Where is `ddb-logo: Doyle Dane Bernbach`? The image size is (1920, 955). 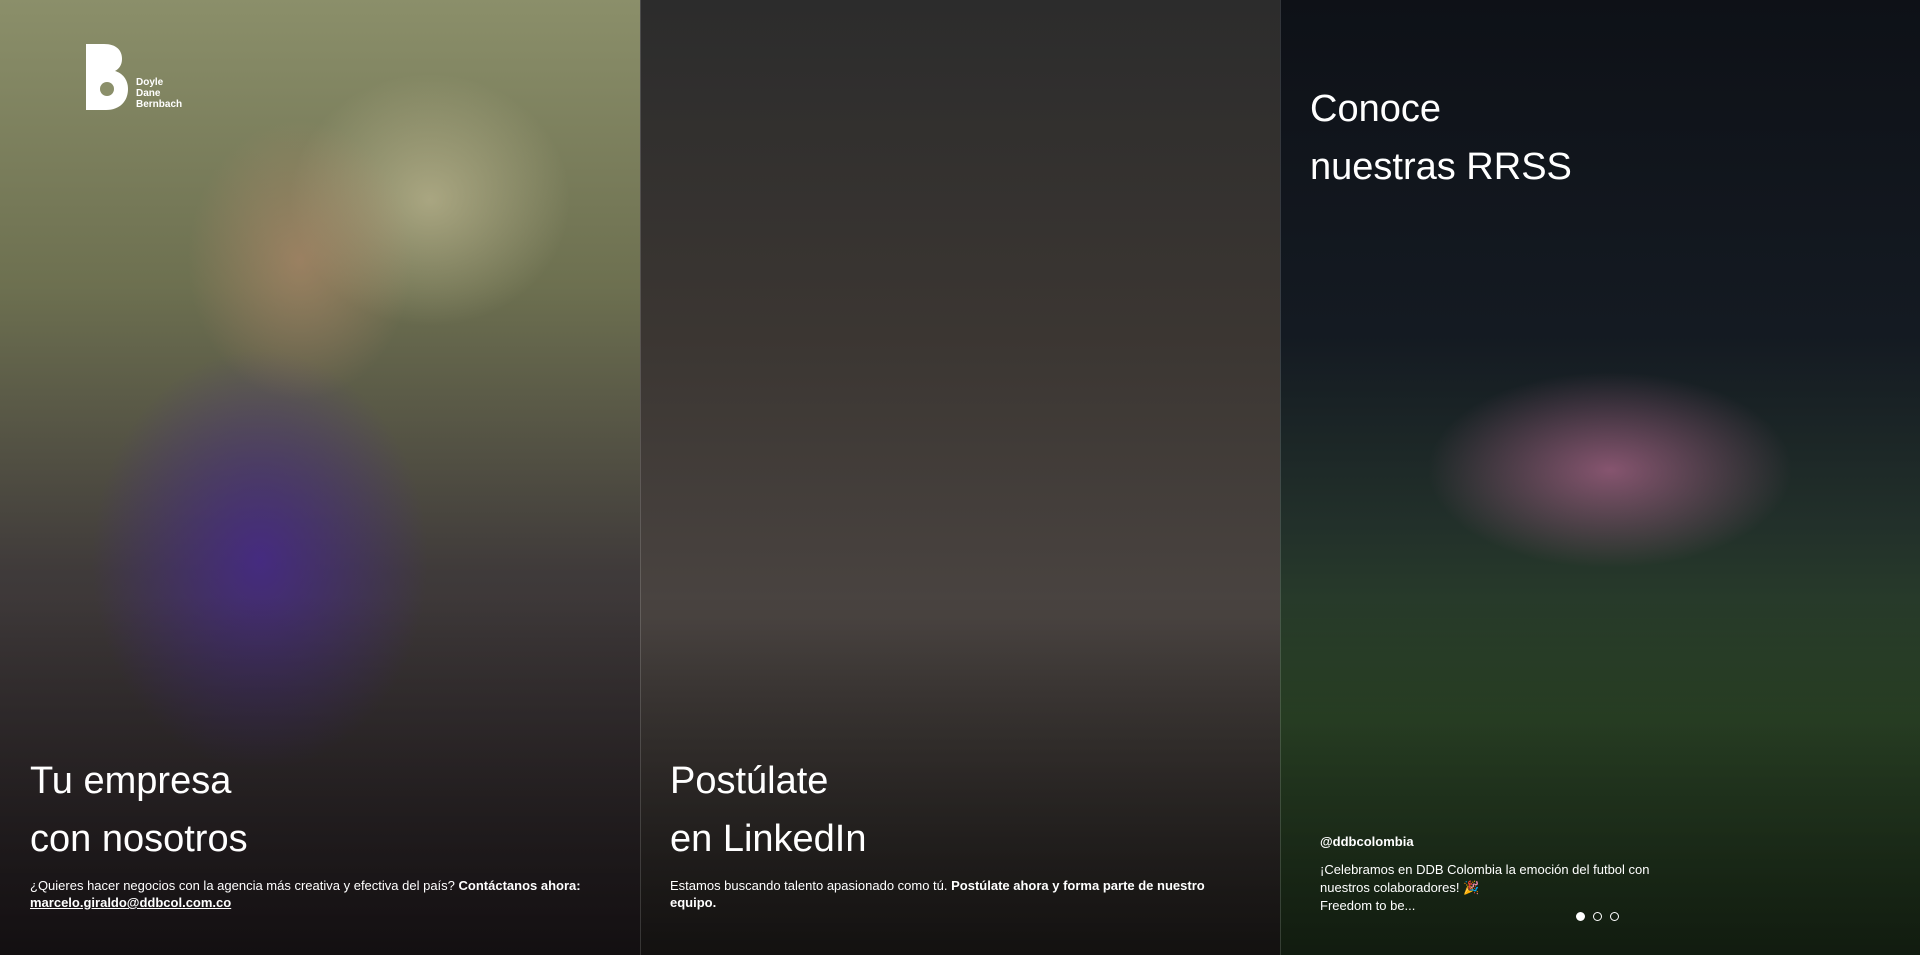 ddb-logo: Doyle Dane Bernbach is located at coordinates (134, 77).